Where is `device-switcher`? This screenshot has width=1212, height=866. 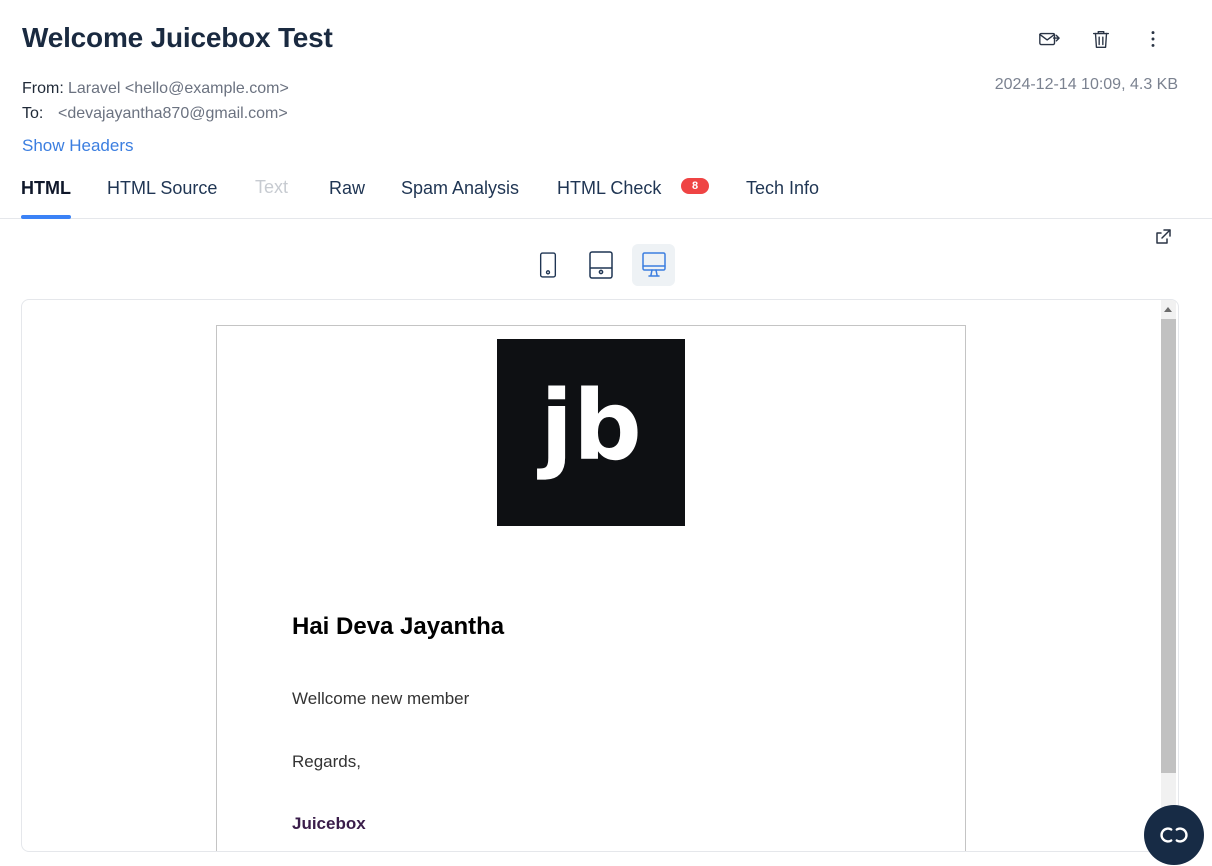
device-switcher is located at coordinates (600, 265).